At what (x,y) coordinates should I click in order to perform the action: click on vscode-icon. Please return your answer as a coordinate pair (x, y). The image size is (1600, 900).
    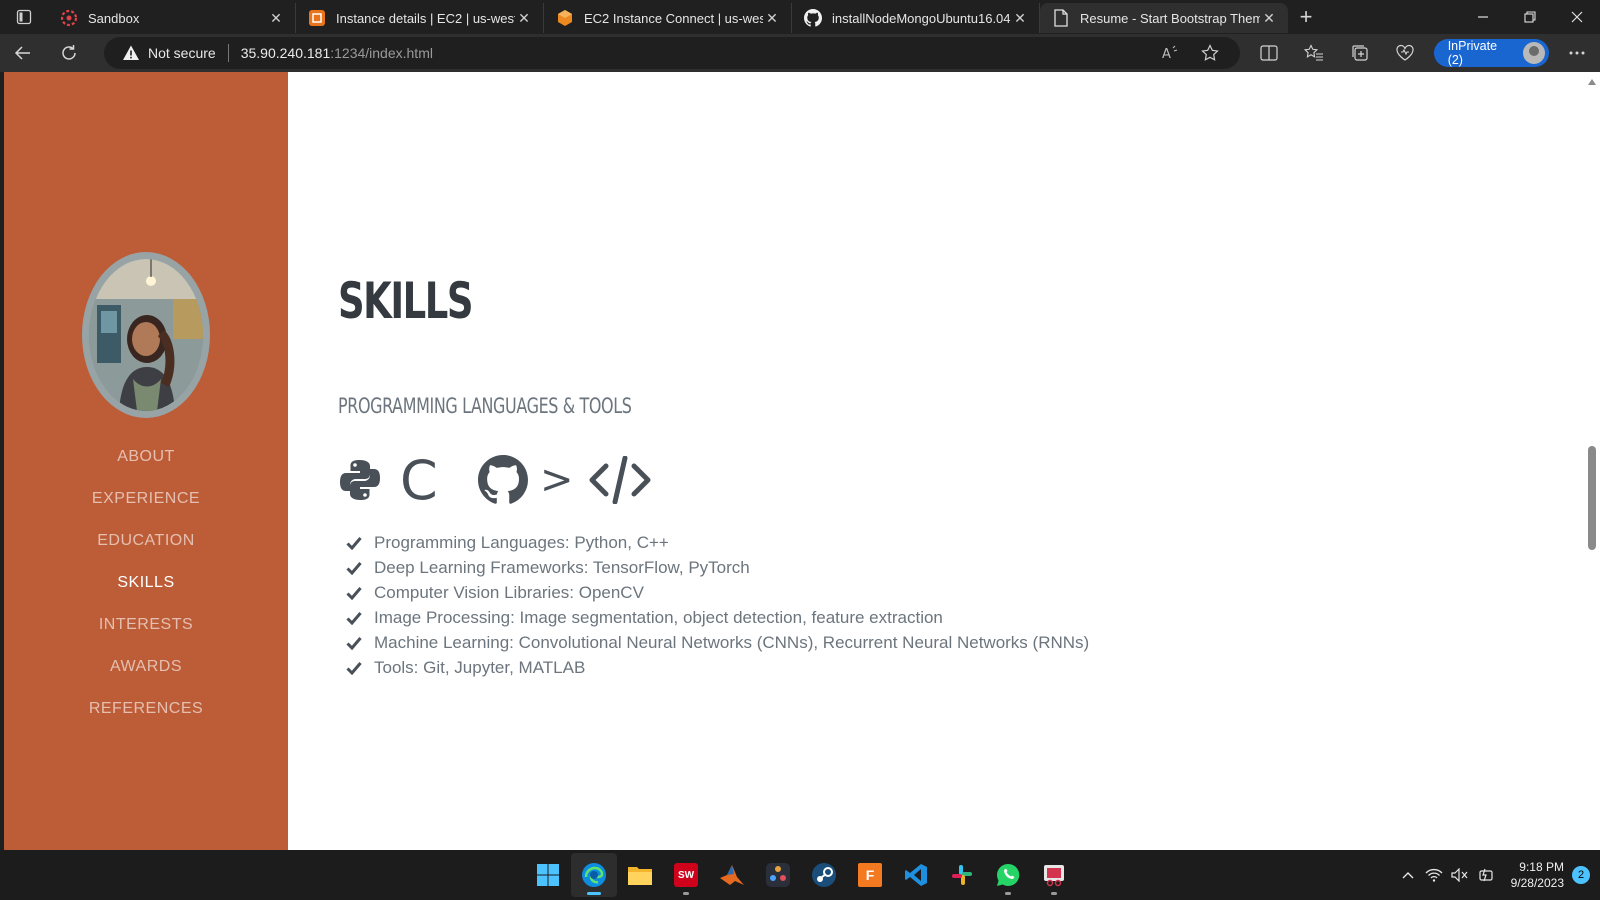
    Looking at the image, I should click on (916, 875).